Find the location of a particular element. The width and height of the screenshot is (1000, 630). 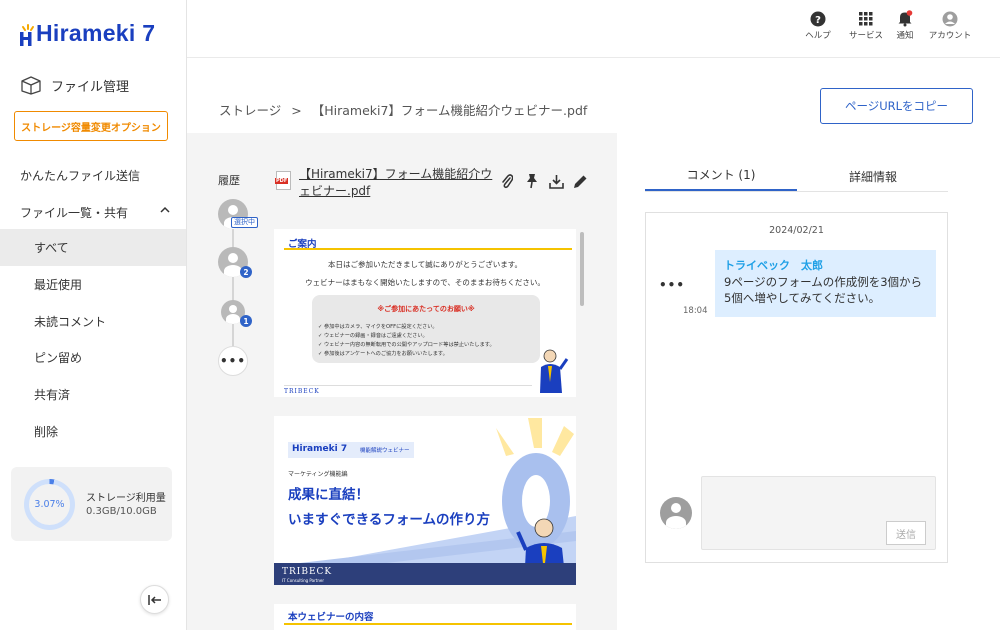

account-button: アカウント is located at coordinates (950, 25).